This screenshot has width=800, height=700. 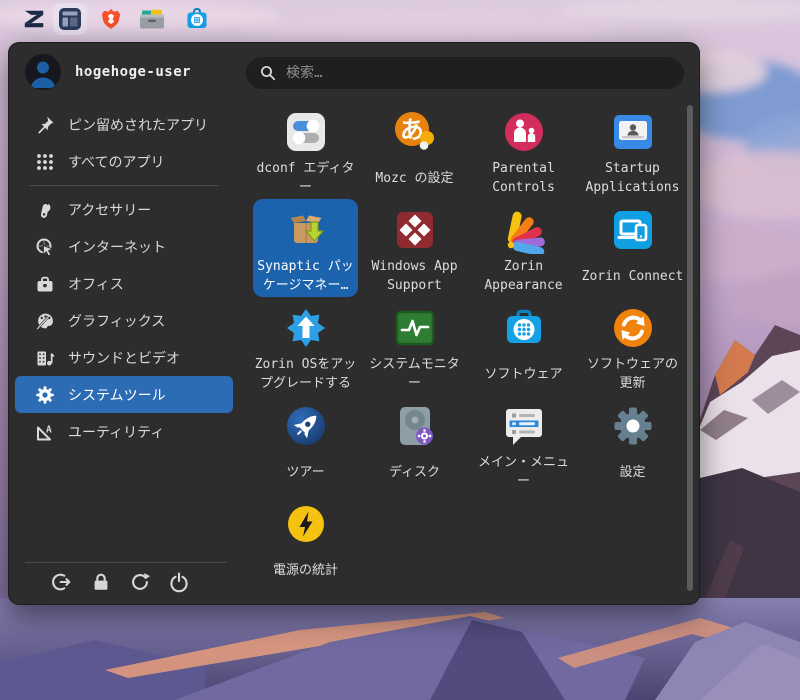 I want to click on sidebar-item-graphics: グラフィックス, so click(x=124, y=320).